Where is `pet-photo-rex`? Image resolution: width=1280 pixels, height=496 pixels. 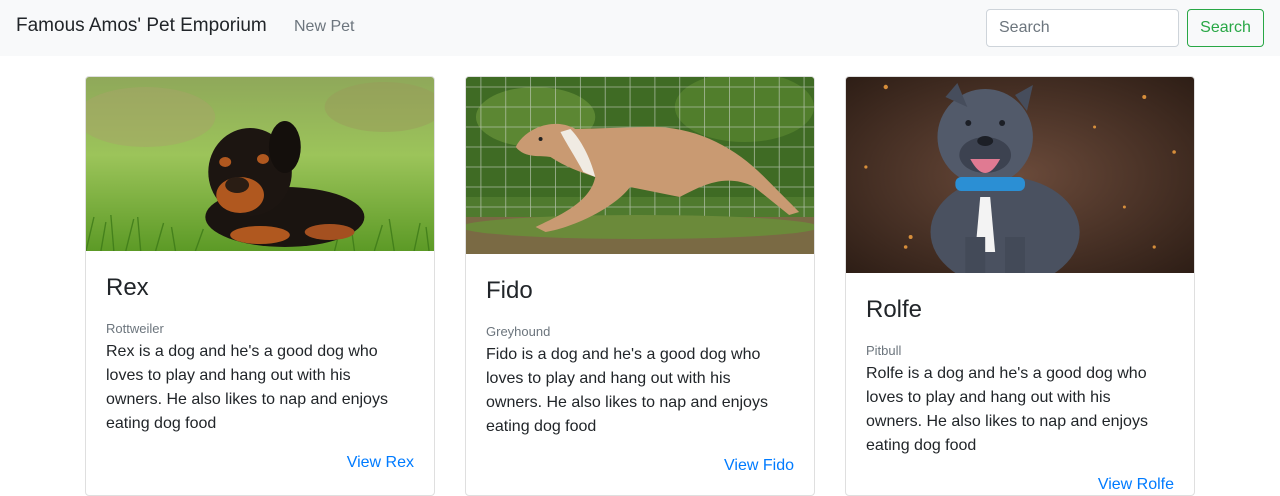
pet-photo-rex is located at coordinates (260, 164).